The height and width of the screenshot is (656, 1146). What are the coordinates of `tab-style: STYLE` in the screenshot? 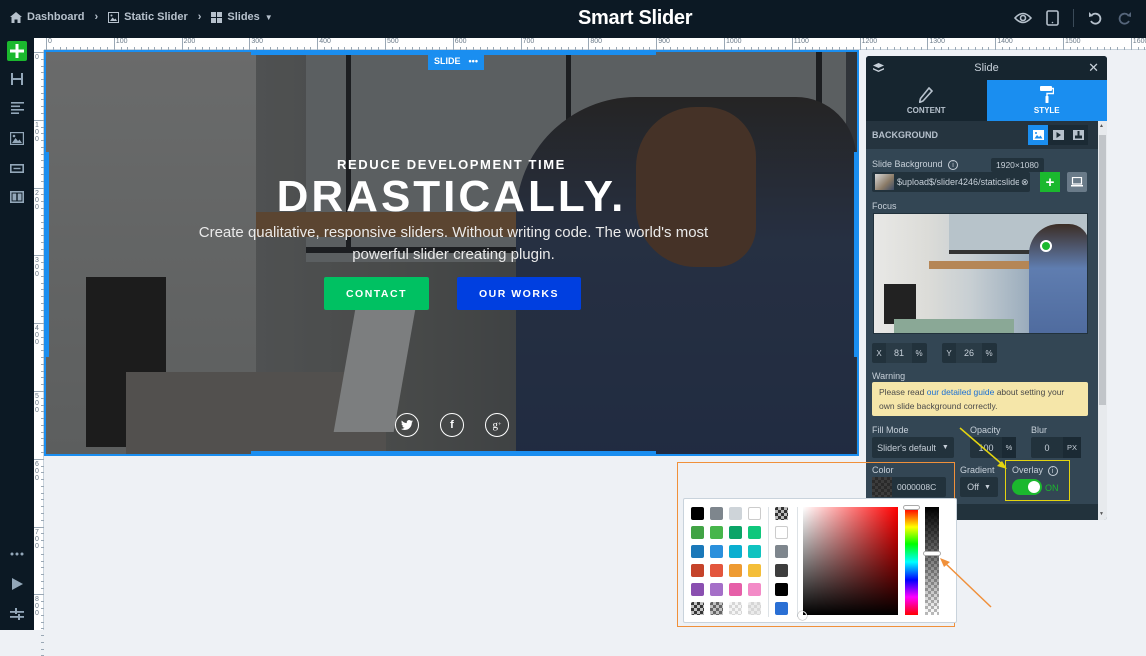 It's located at (1046, 100).